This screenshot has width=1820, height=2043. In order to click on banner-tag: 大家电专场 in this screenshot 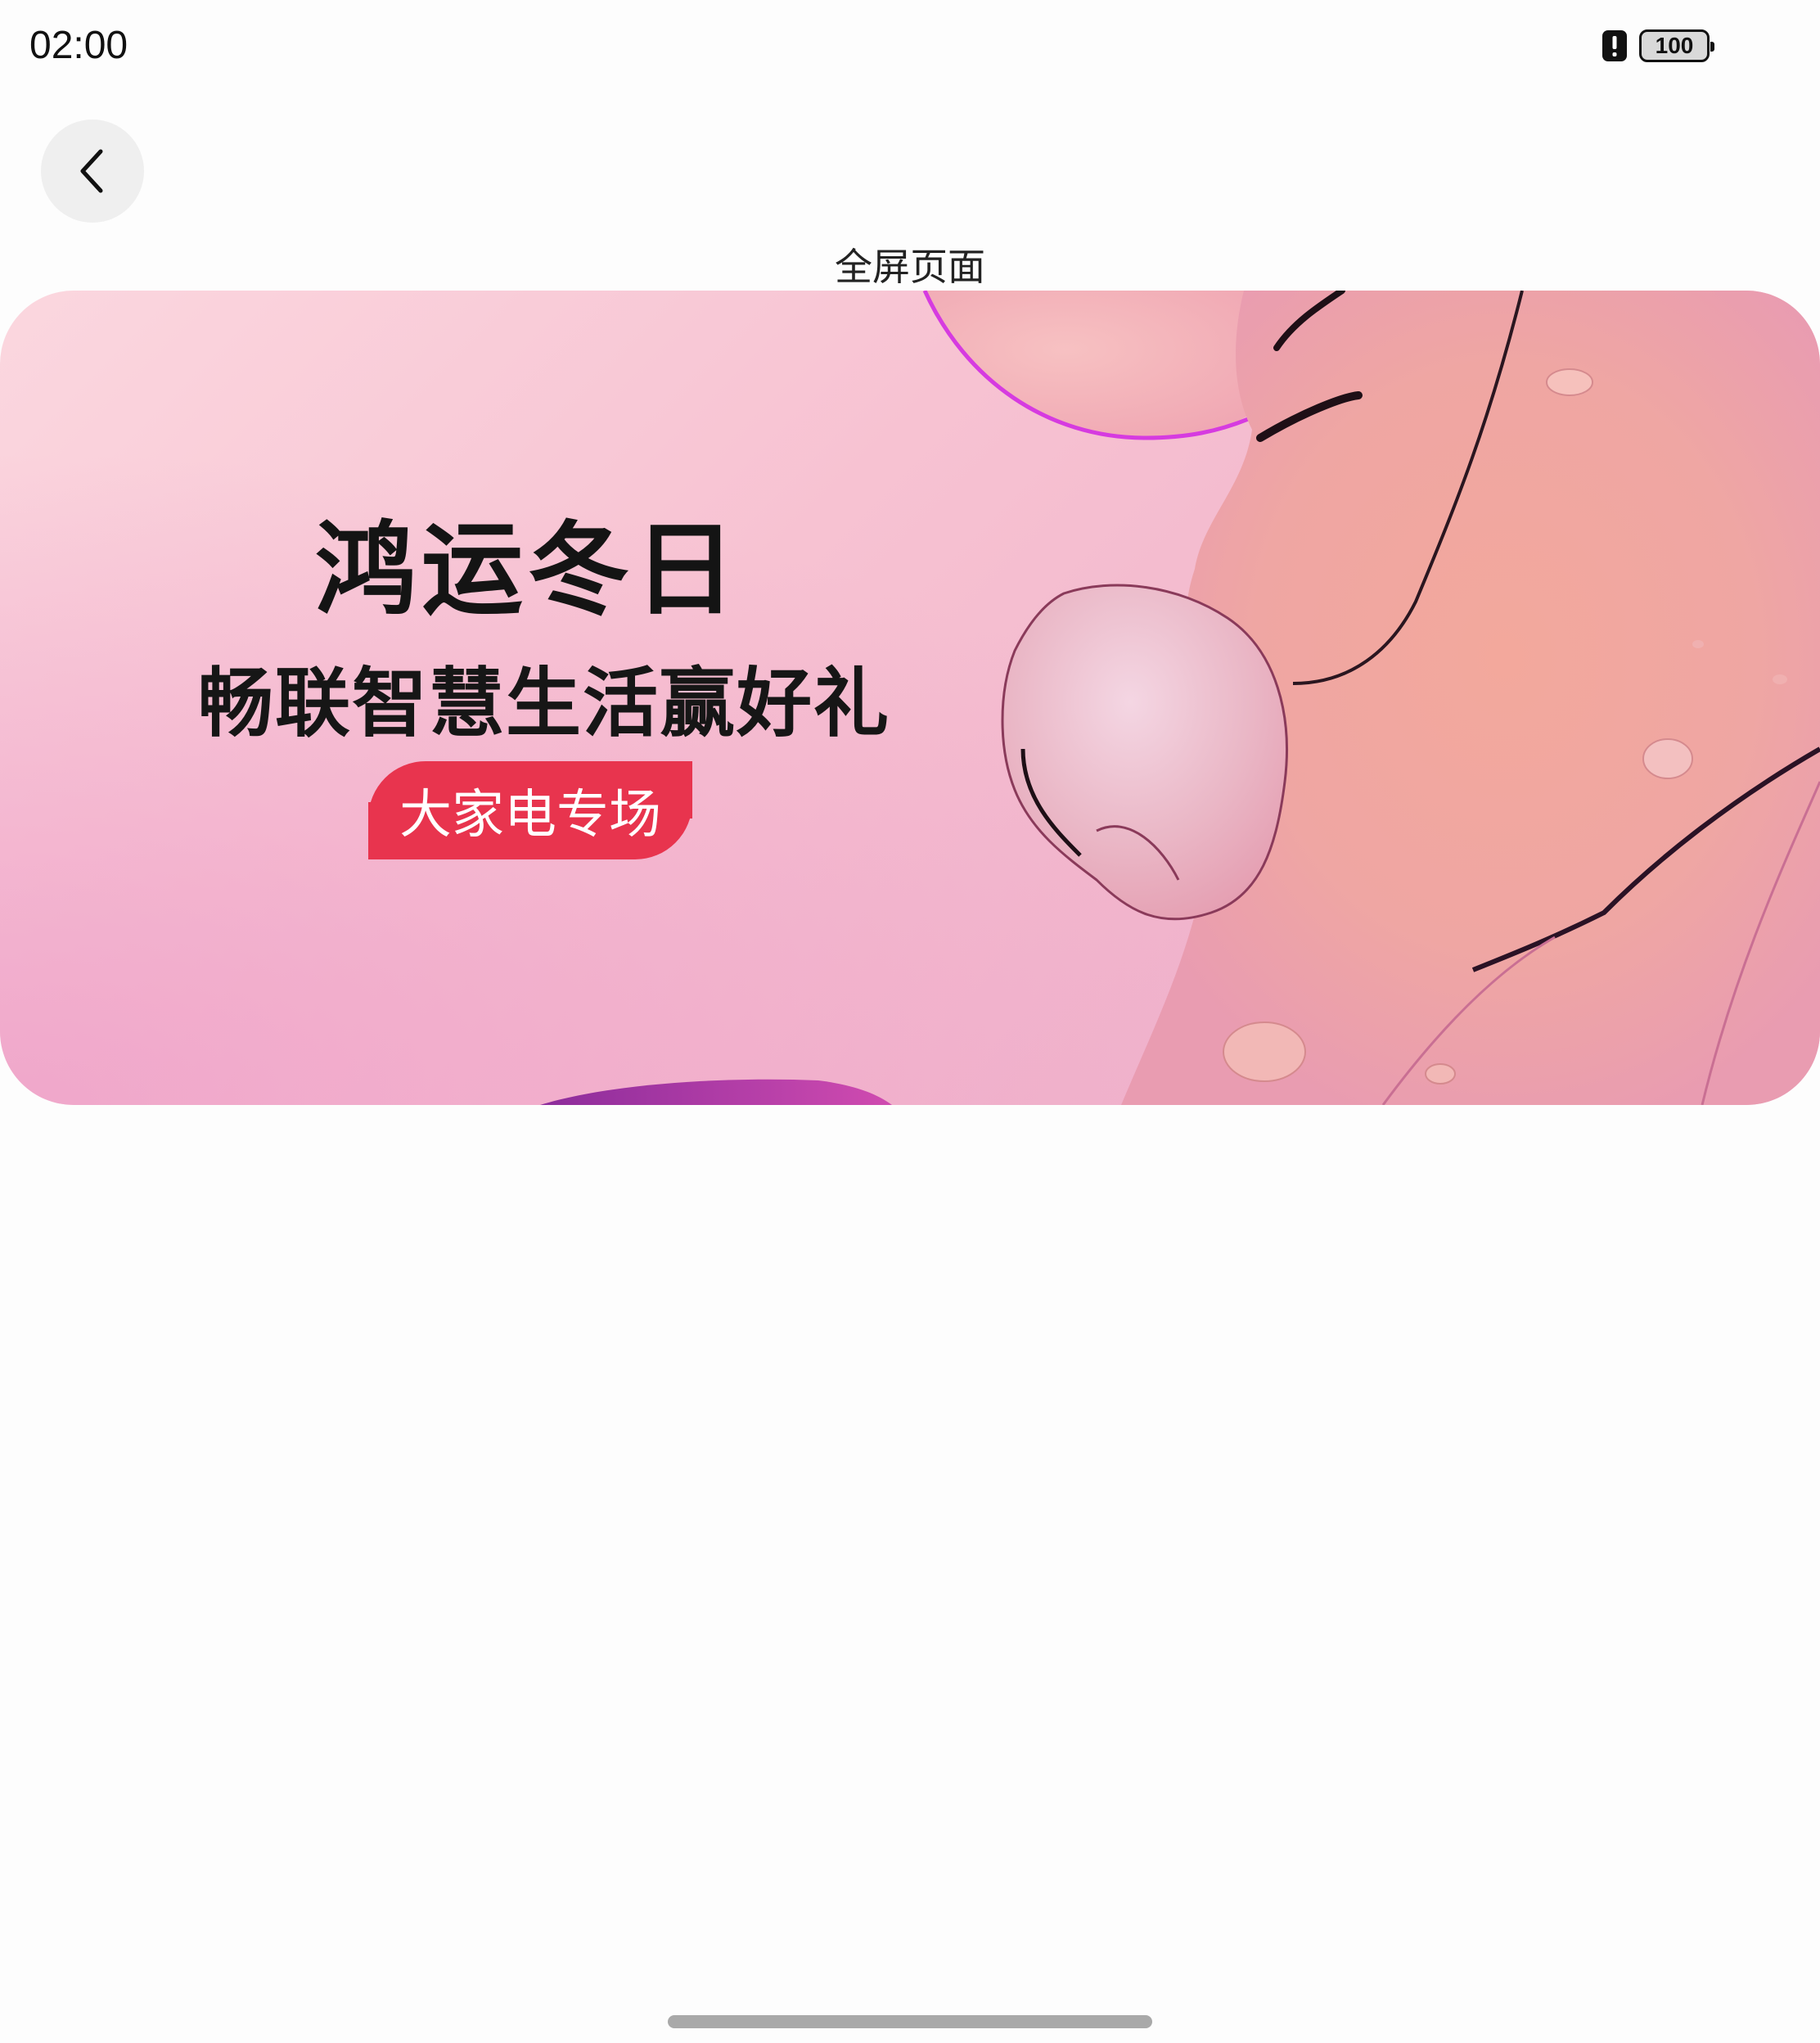, I will do `click(530, 810)`.